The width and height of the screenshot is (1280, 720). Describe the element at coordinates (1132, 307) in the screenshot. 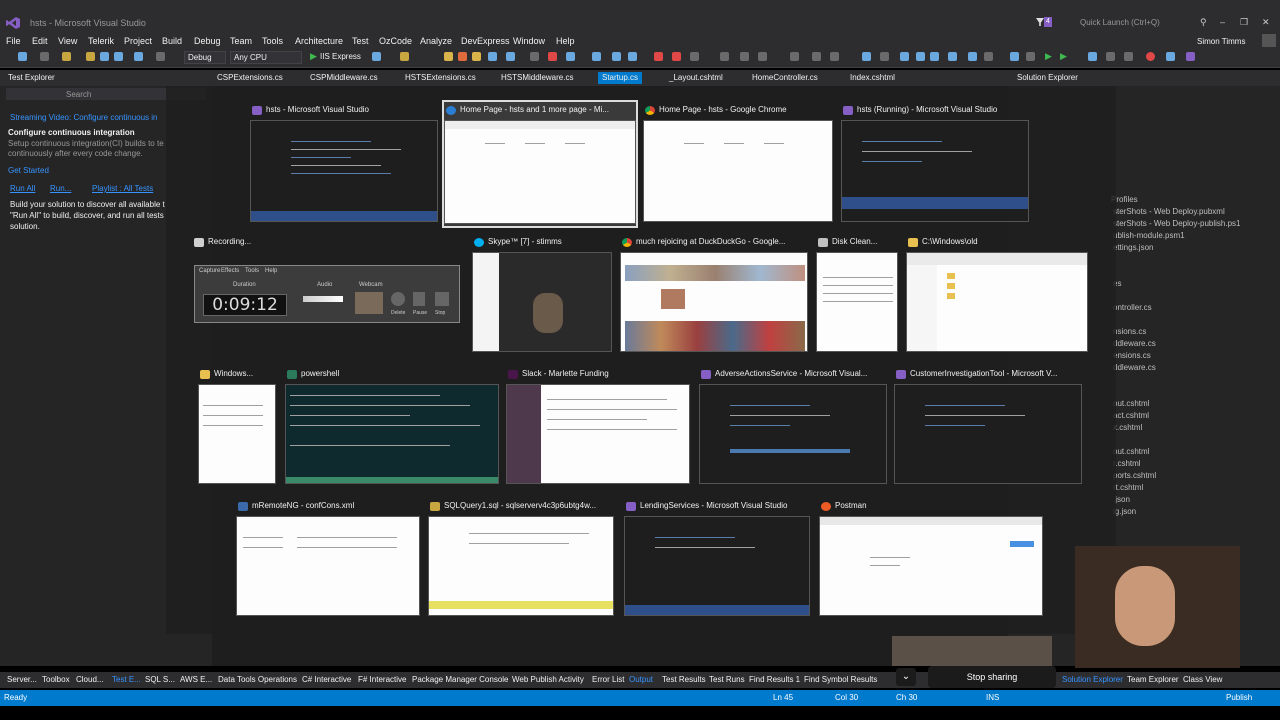

I see `solution-tree-item: ontroller.cs` at that location.